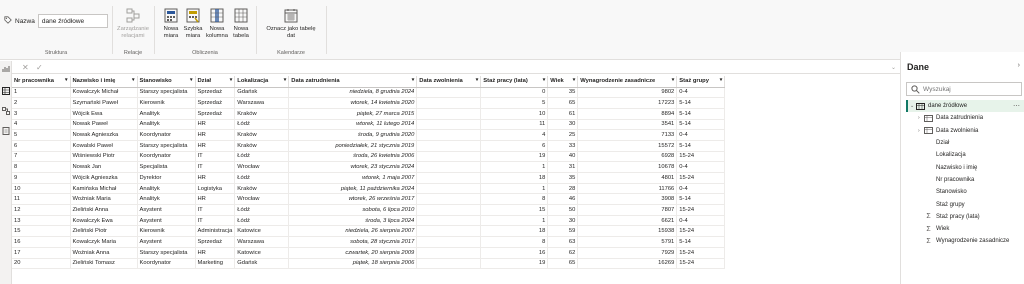  What do you see at coordinates (104, 103) in the screenshot?
I see `table-cell: Szymański Paweł` at bounding box center [104, 103].